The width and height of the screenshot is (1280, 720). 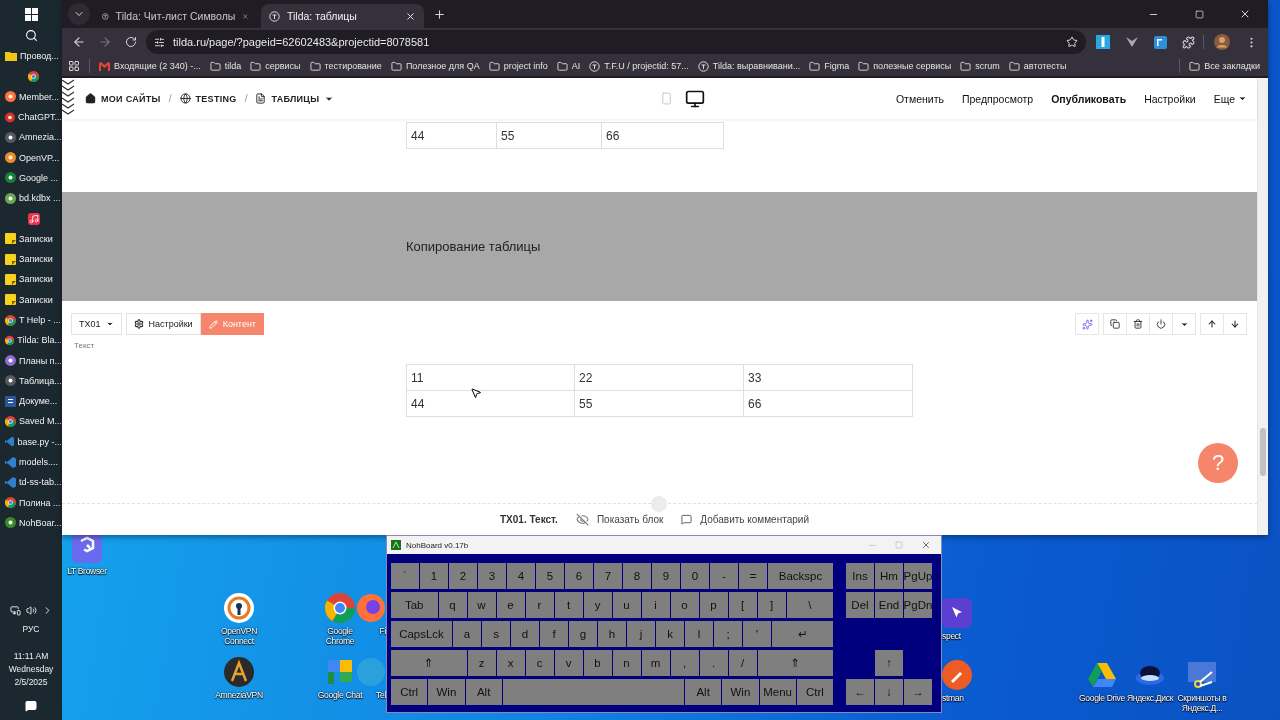 I want to click on bookmark-star-icon, so click(x=1072, y=42).